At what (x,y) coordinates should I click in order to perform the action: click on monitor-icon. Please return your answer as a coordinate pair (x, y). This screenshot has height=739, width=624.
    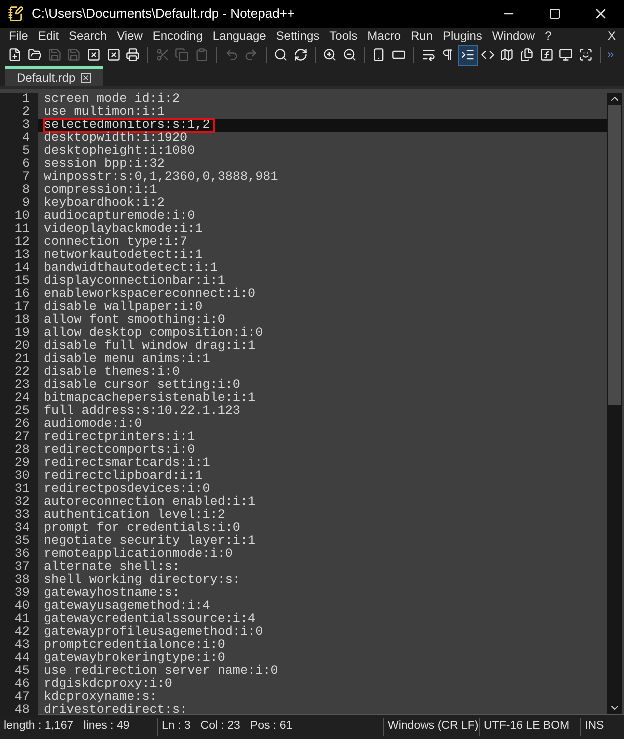
    Looking at the image, I should click on (566, 55).